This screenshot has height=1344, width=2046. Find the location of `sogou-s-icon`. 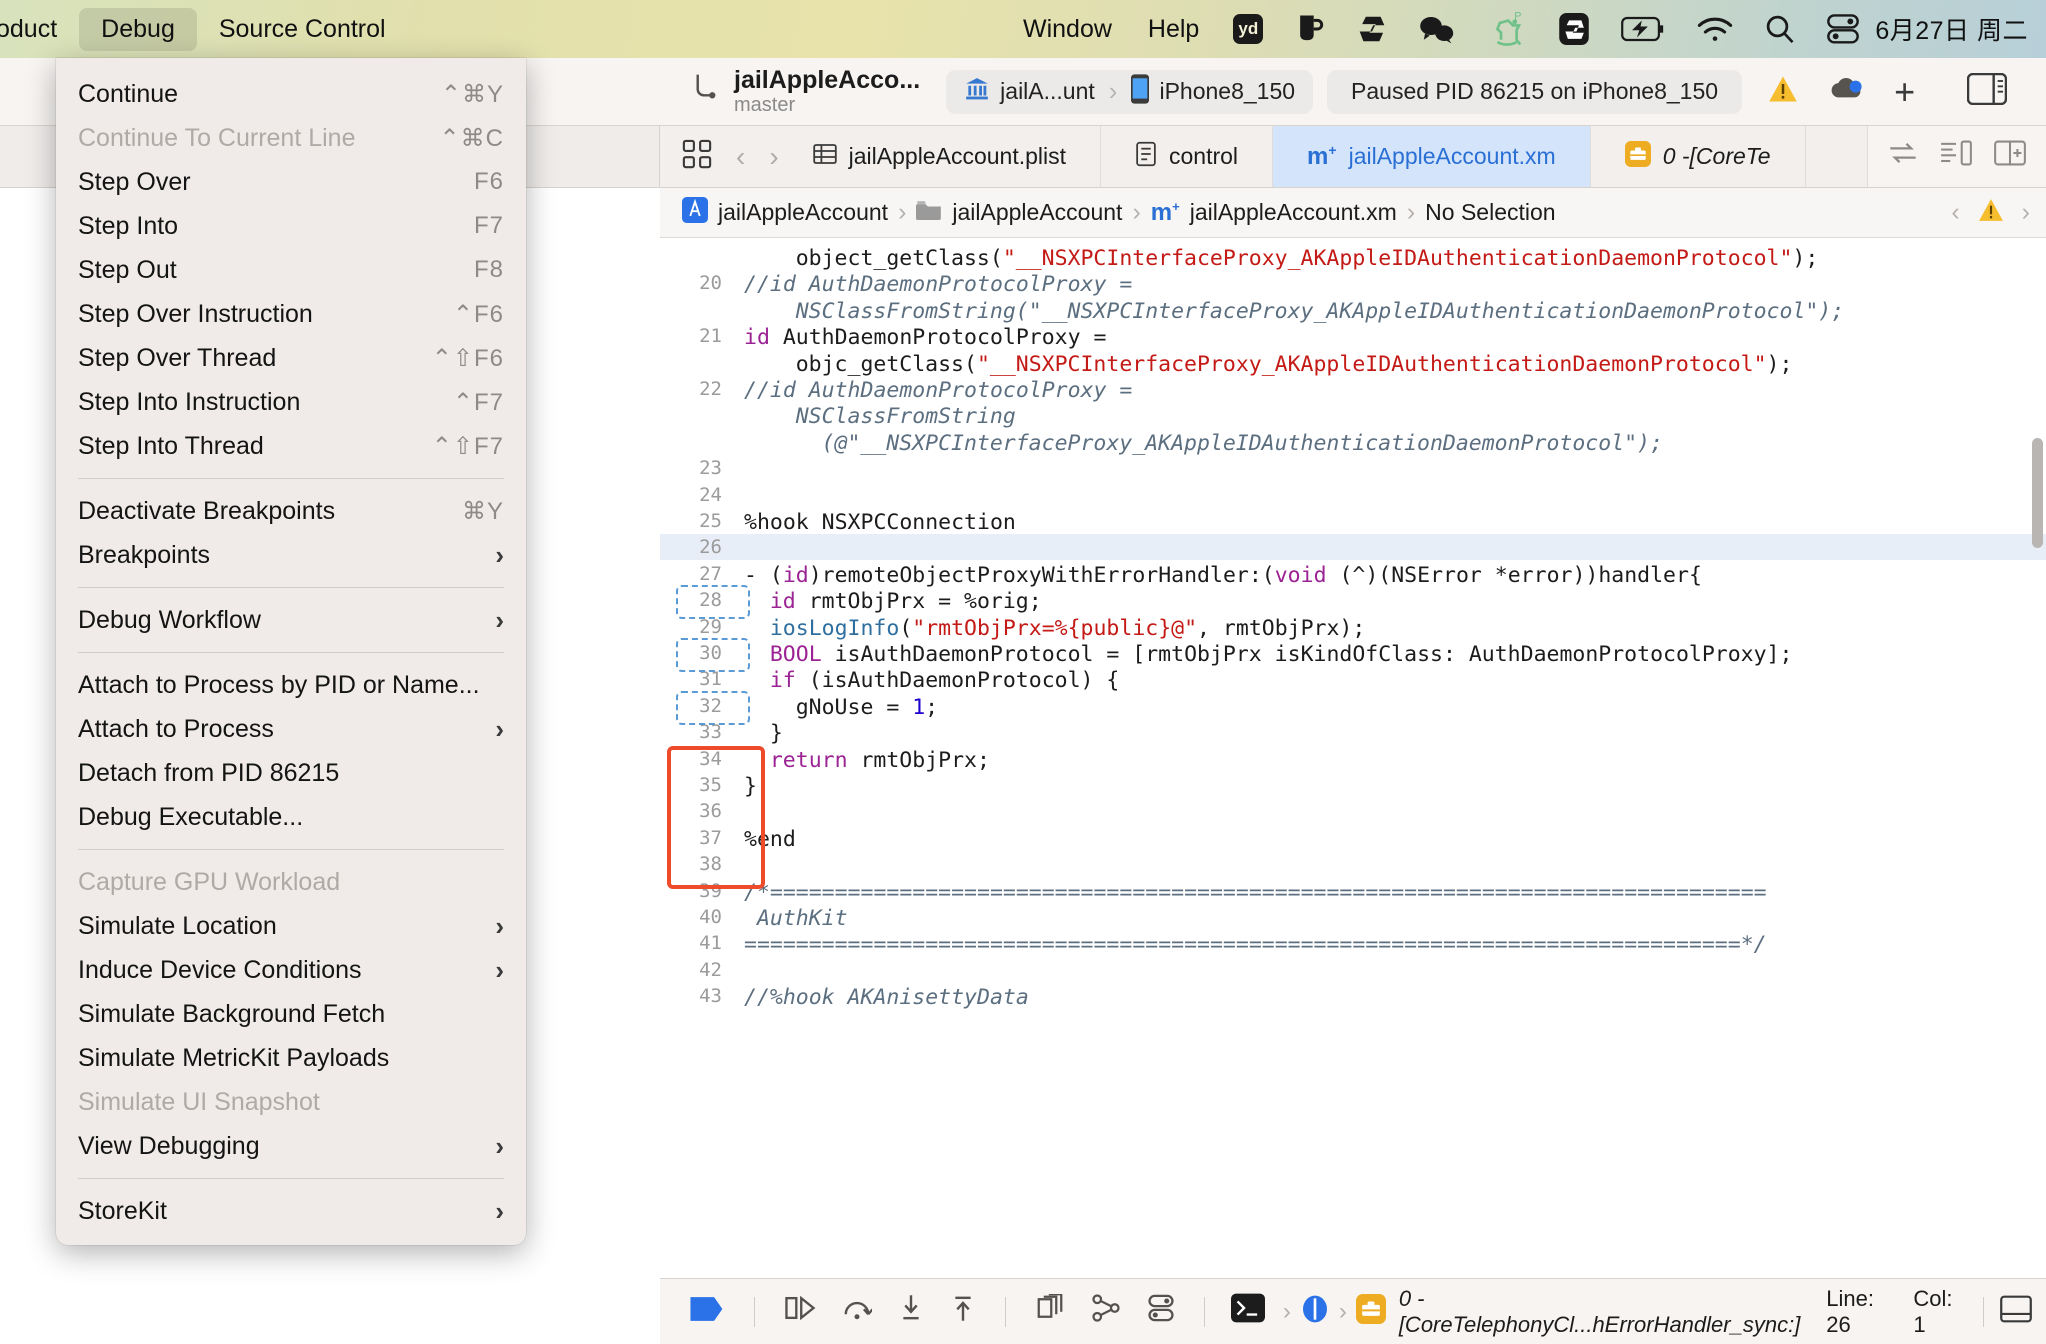

sogou-s-icon is located at coordinates (1574, 29).